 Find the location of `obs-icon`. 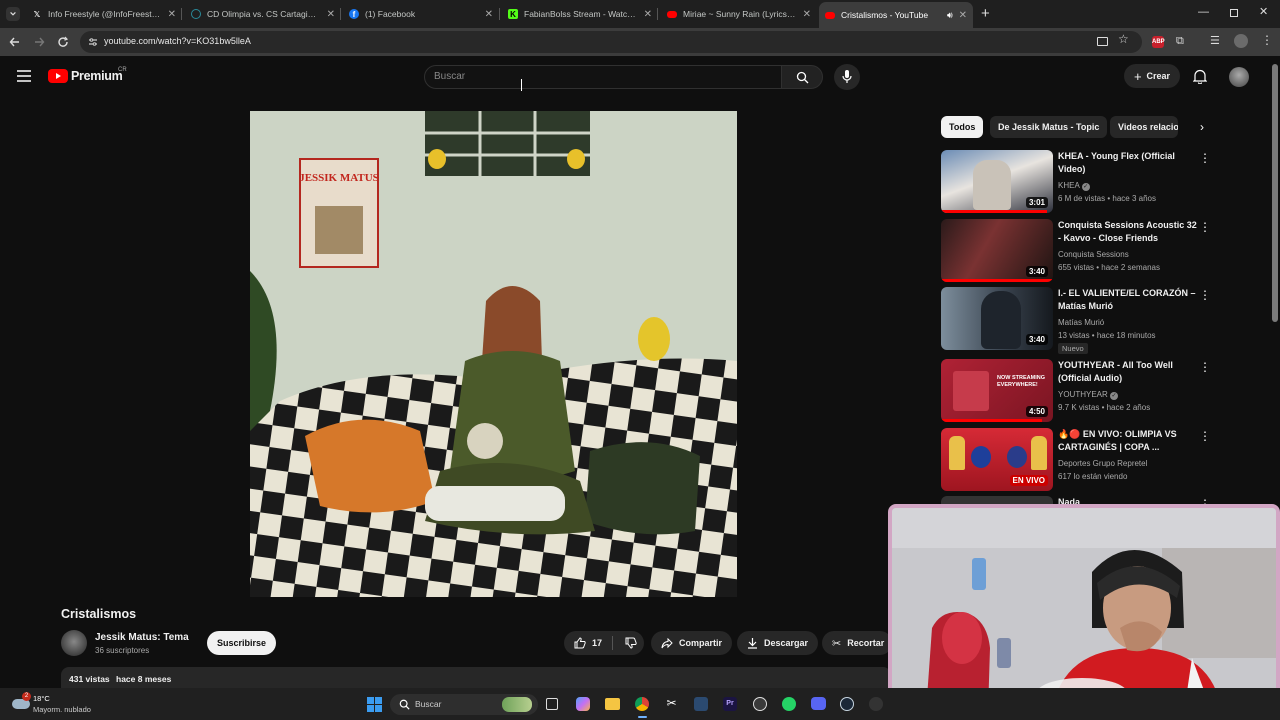

obs-icon is located at coordinates (760, 704).